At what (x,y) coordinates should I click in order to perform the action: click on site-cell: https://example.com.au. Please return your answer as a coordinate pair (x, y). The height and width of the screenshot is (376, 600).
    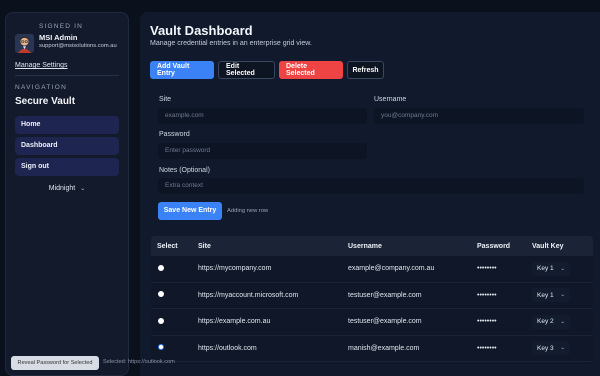
    Looking at the image, I should click on (234, 322).